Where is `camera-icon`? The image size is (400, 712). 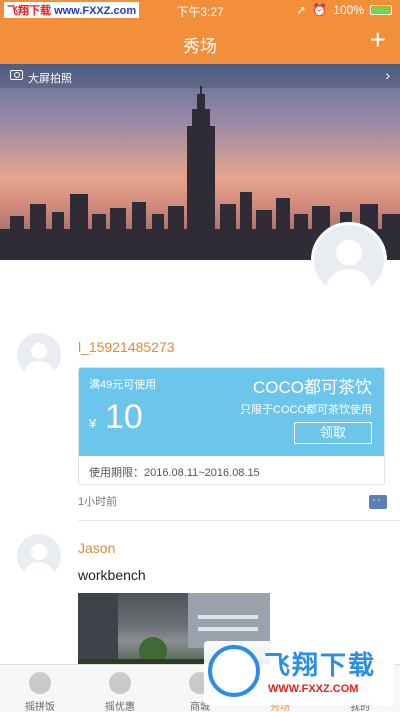 camera-icon is located at coordinates (16, 75).